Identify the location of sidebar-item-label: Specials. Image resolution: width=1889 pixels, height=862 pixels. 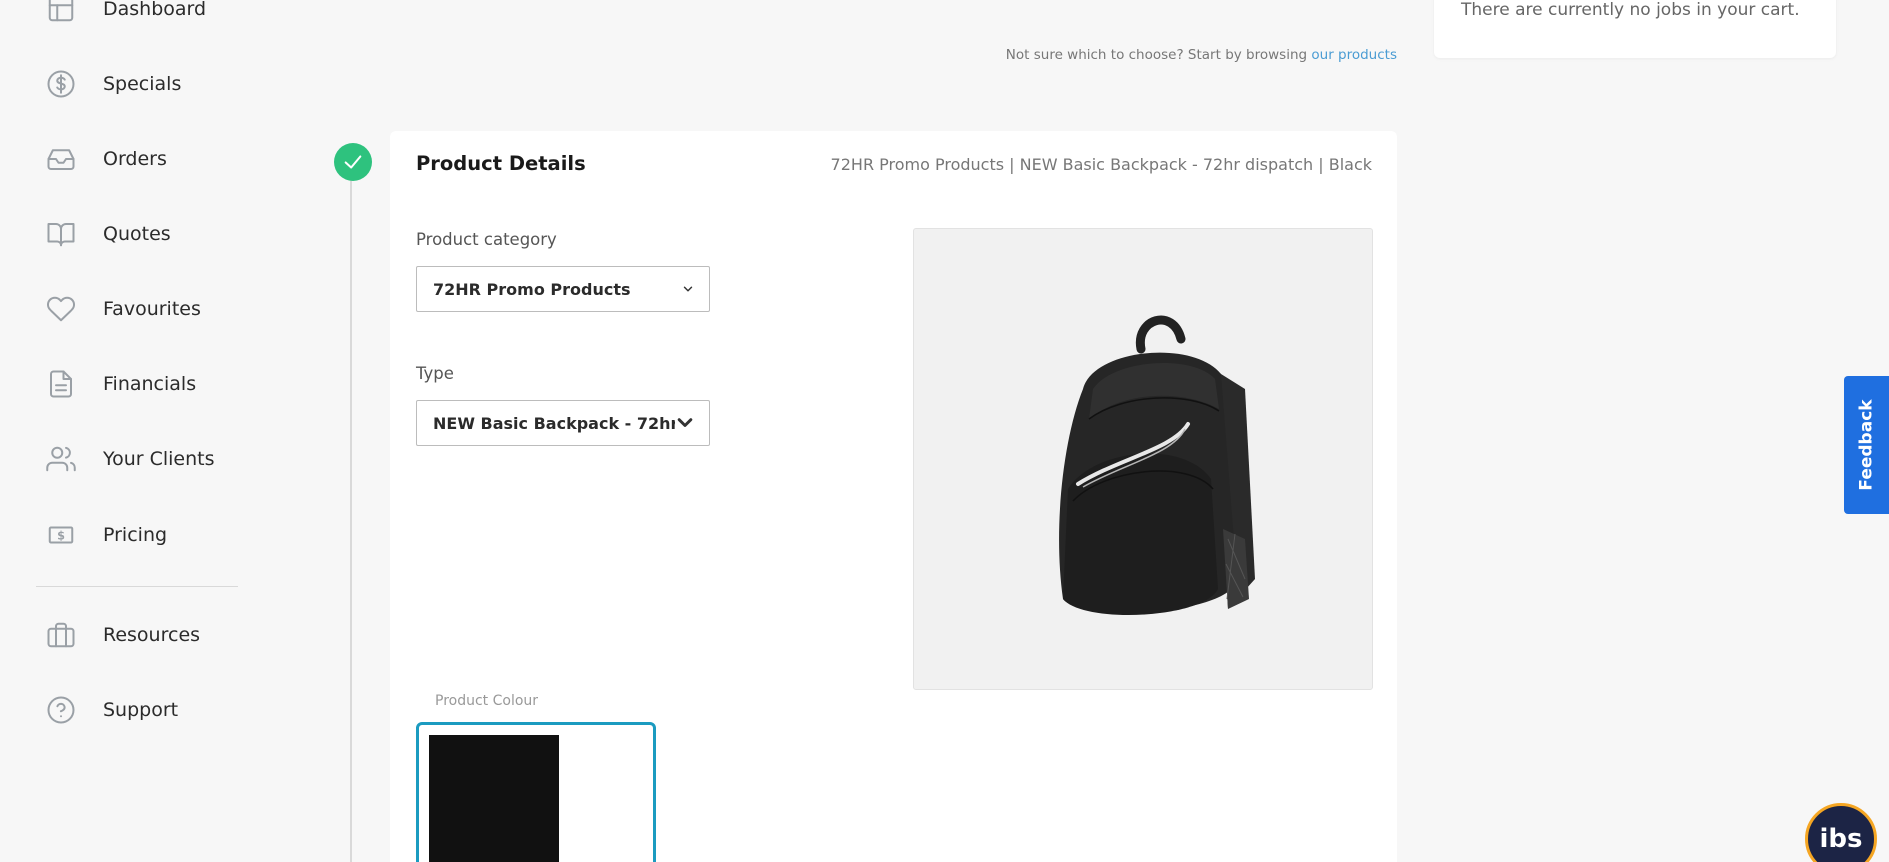
(142, 84).